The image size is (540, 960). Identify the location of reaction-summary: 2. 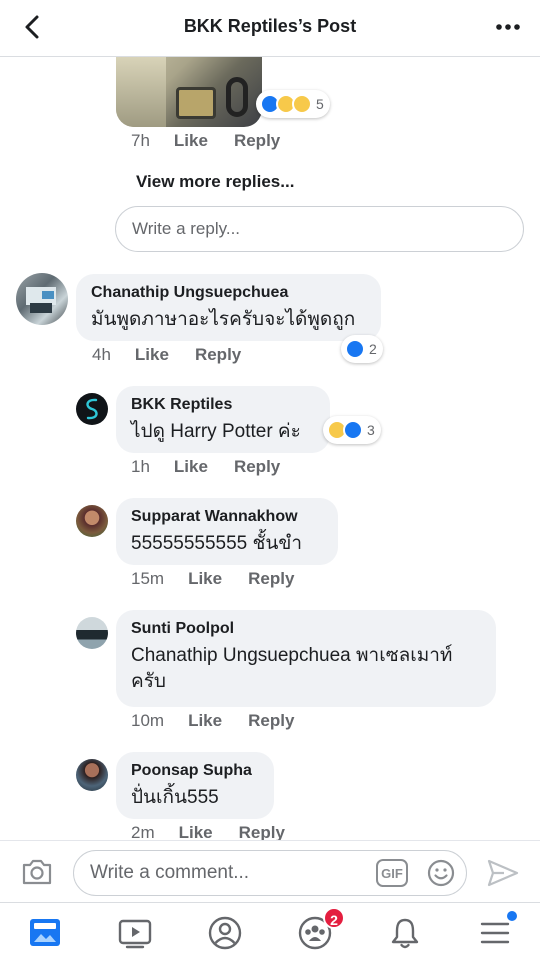
(362, 349).